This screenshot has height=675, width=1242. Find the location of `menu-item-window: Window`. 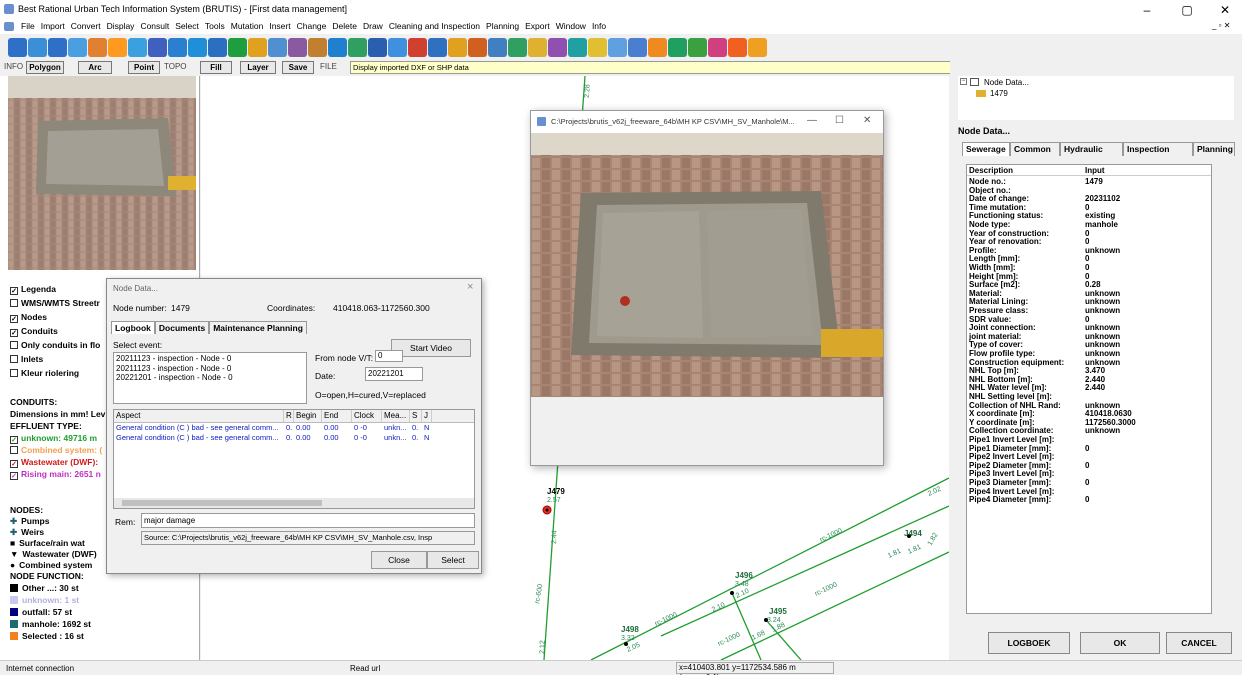

menu-item-window: Window is located at coordinates (571, 26).